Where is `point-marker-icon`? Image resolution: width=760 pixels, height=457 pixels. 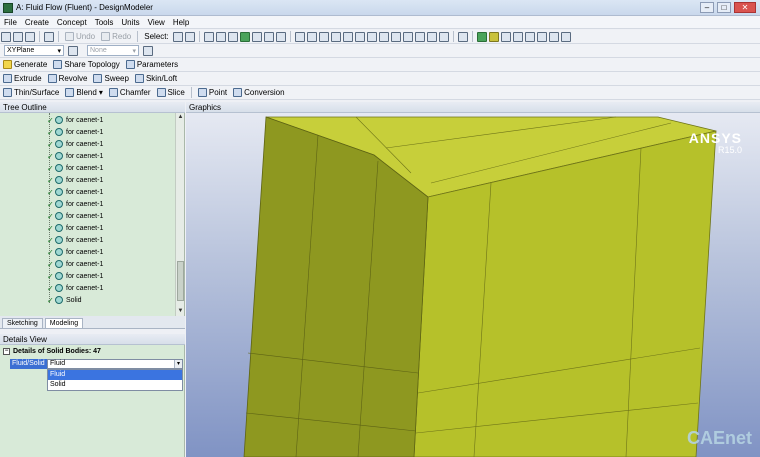
point-marker-icon is located at coordinates (443, 36).